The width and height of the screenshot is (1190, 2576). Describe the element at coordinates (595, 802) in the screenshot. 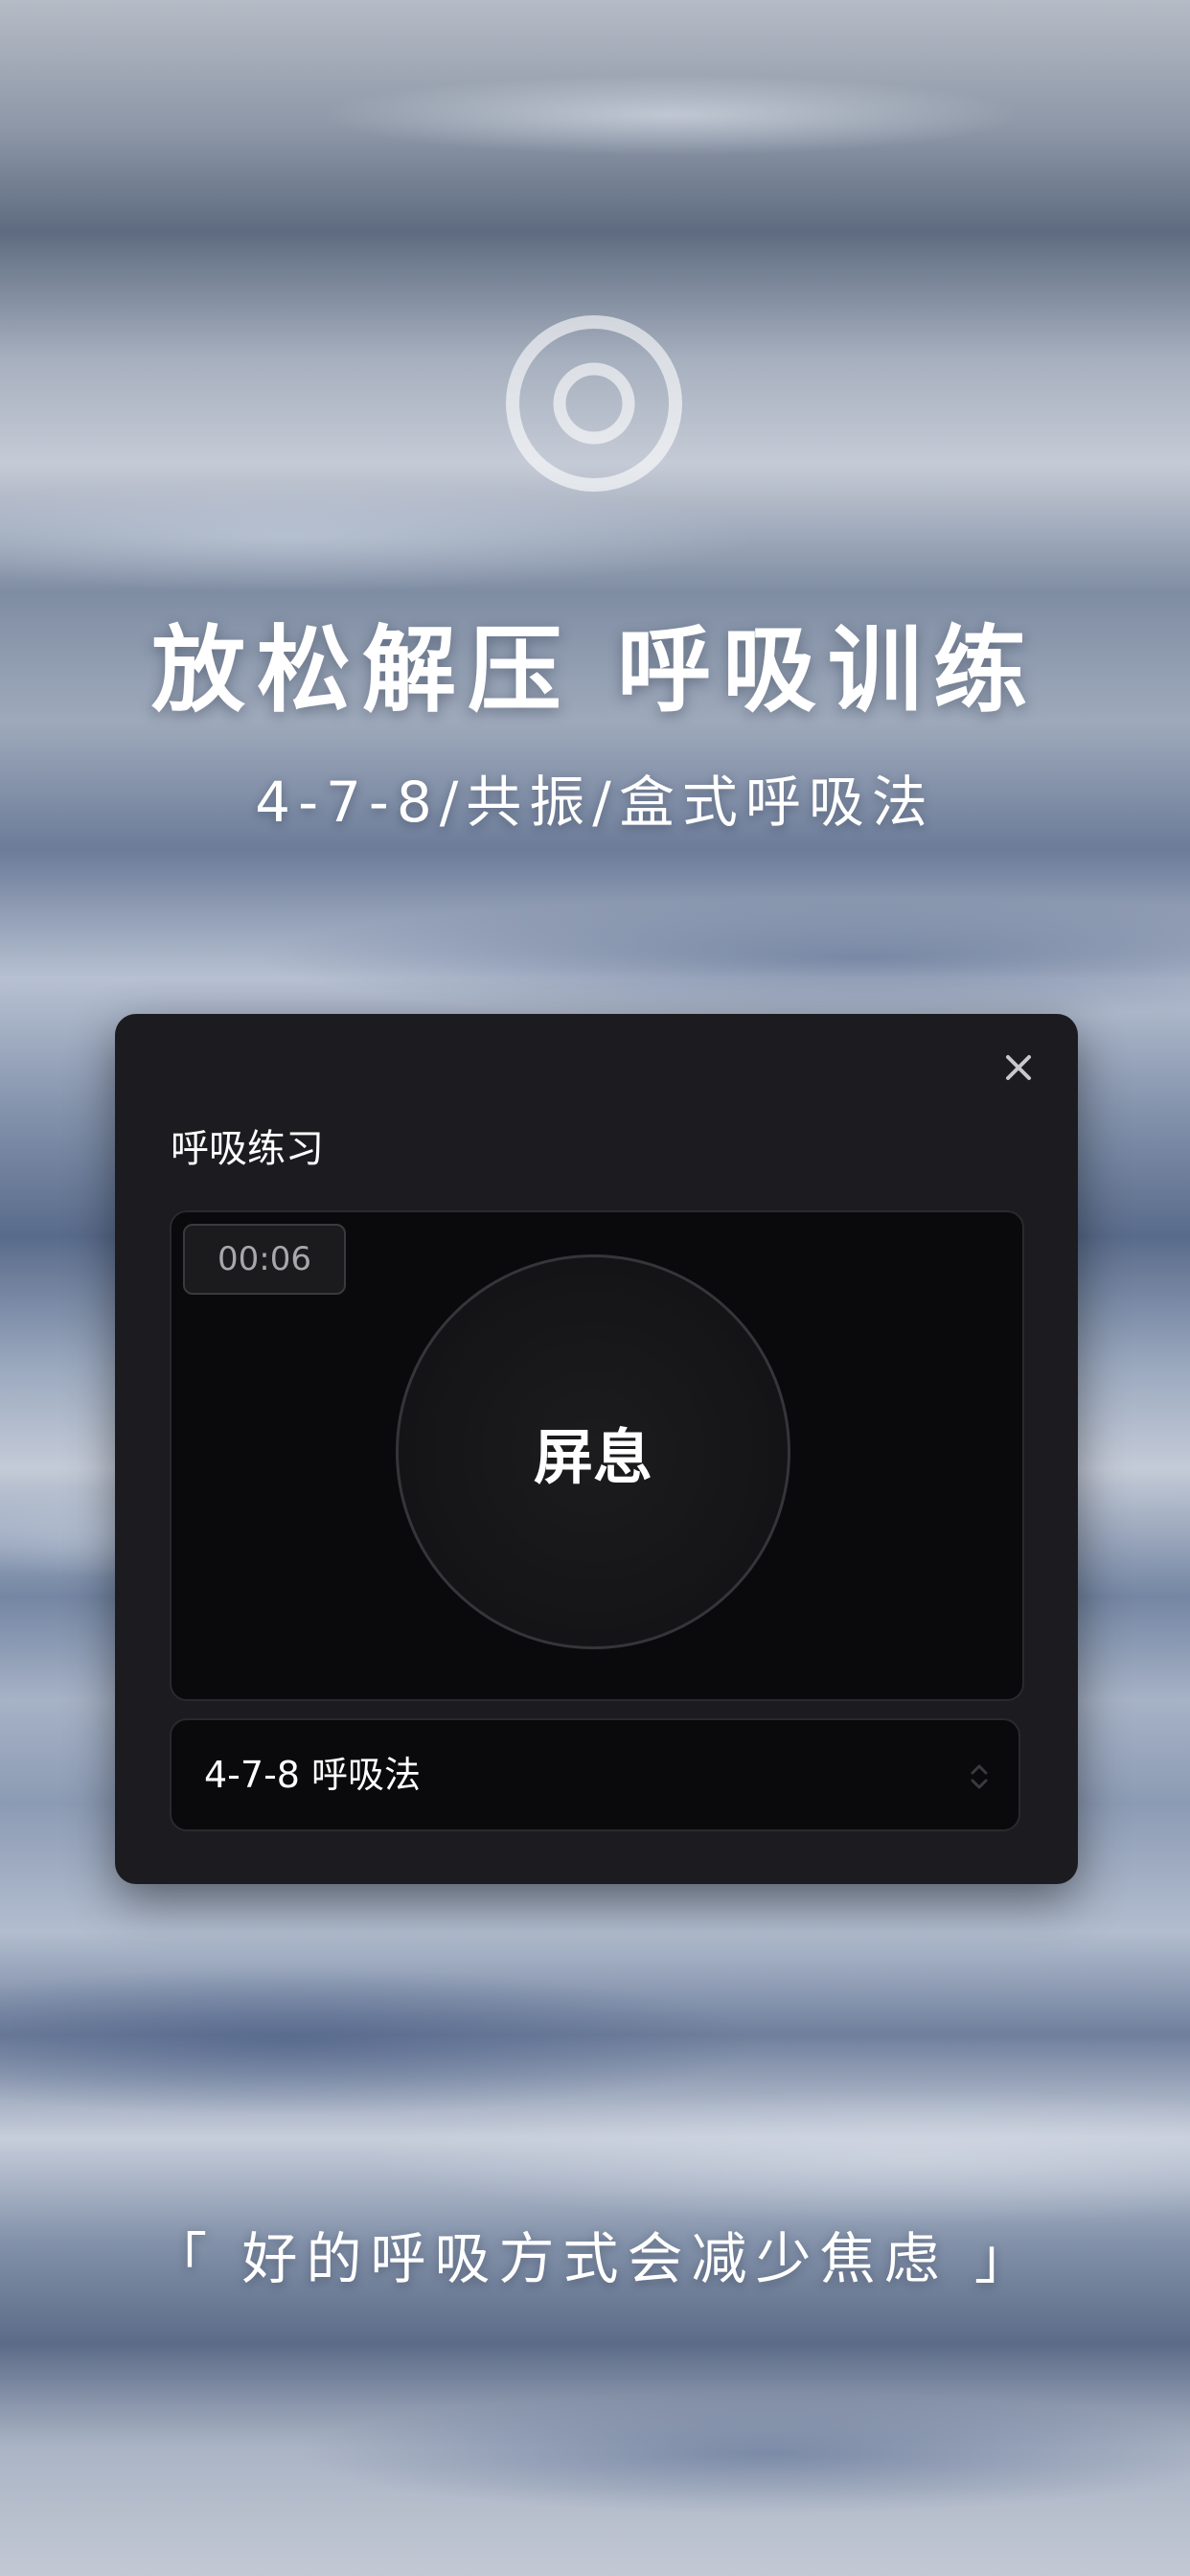

I see `subheadline: 4-7-8/共振/盒式呼吸法` at that location.